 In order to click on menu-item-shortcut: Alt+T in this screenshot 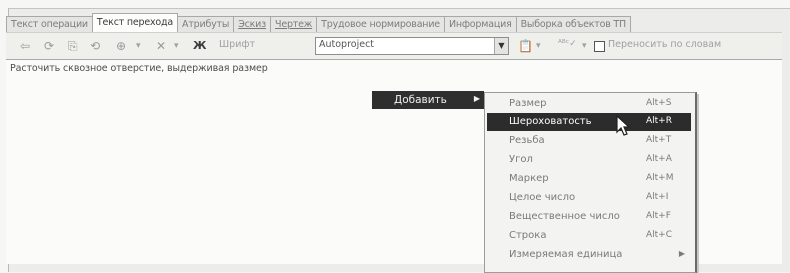, I will do `click(659, 140)`.